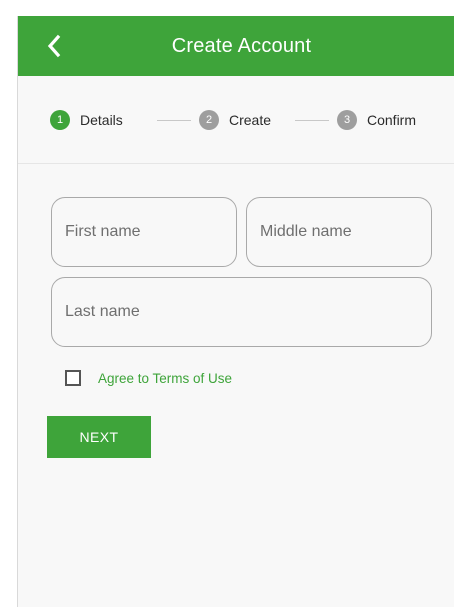  I want to click on back-button, so click(54, 46).